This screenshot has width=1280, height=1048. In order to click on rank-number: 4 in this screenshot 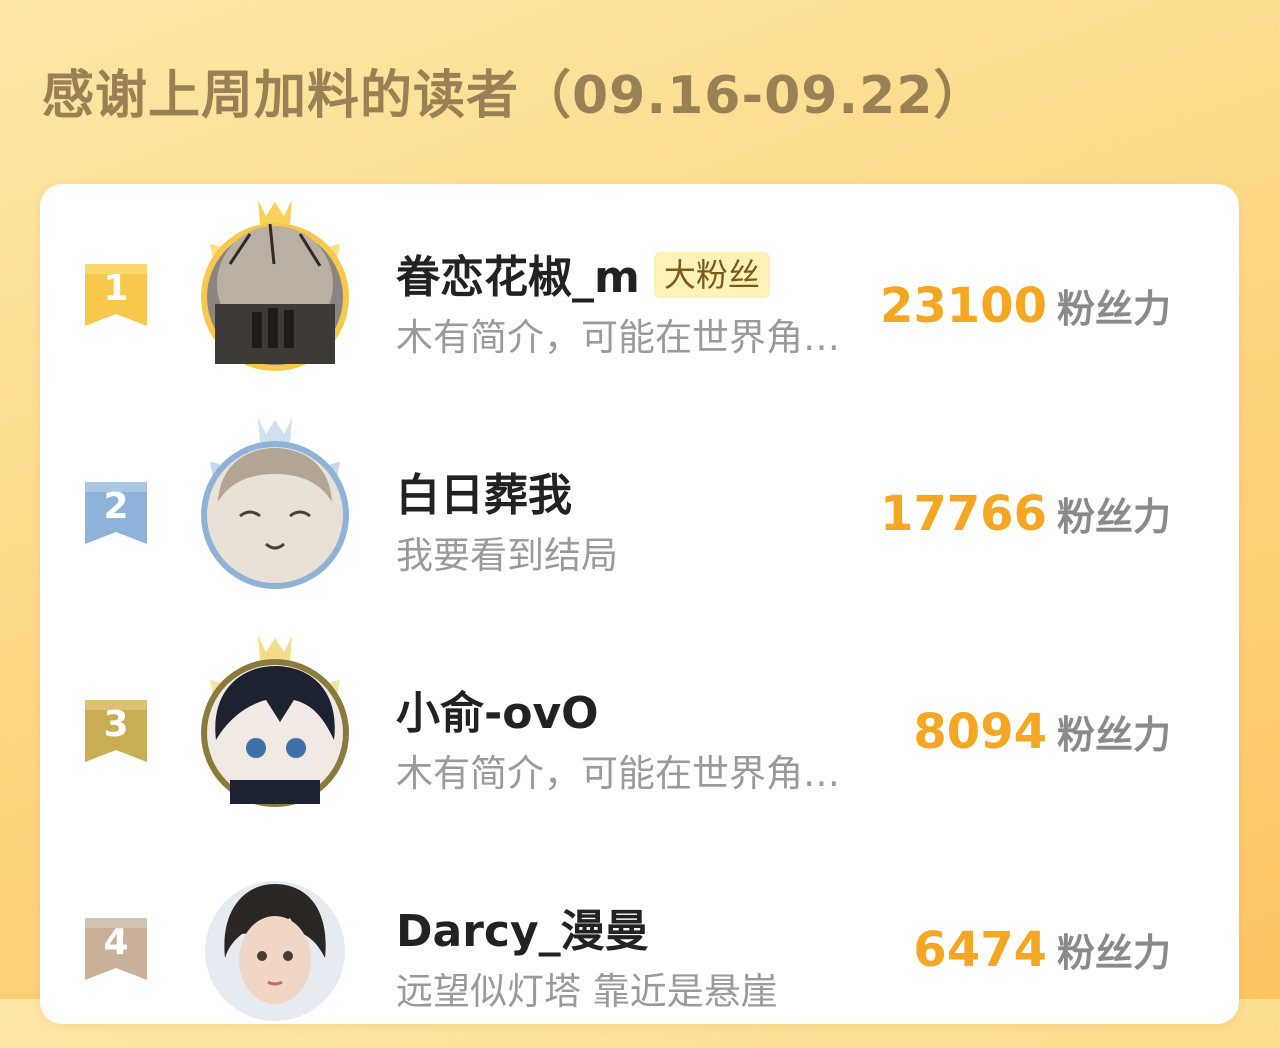, I will do `click(116, 942)`.